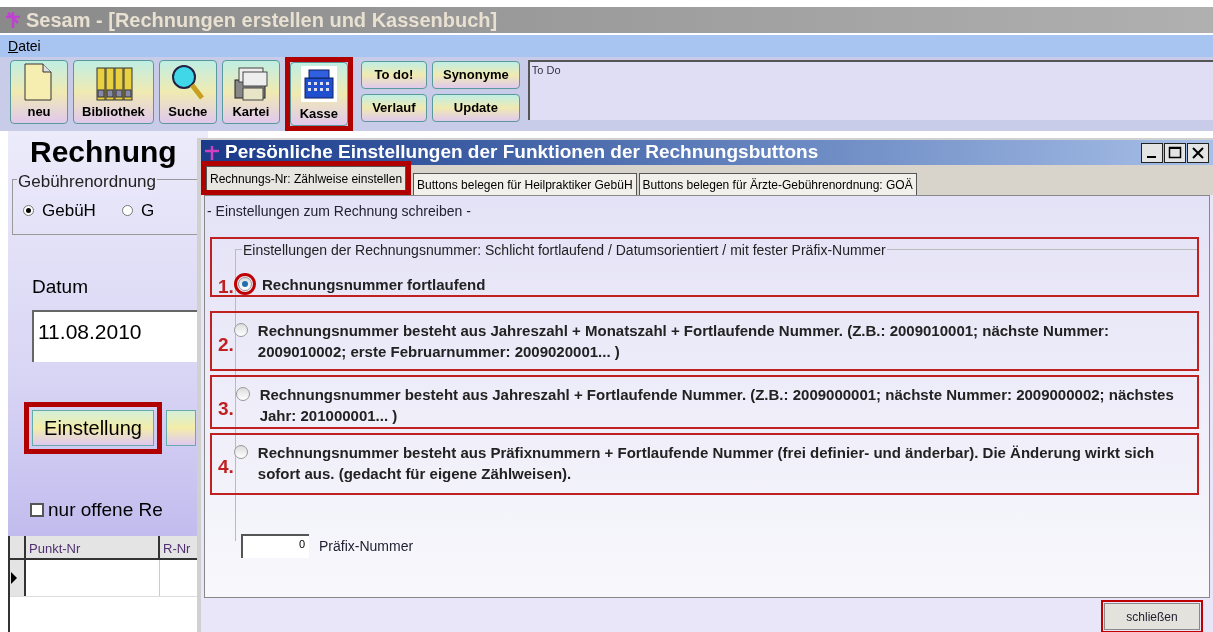 The width and height of the screenshot is (1213, 632). Describe the element at coordinates (777, 184) in the screenshot. I see `tab: Buttons belegen für Ärzte-Gebührenordnung: GOÄ` at that location.